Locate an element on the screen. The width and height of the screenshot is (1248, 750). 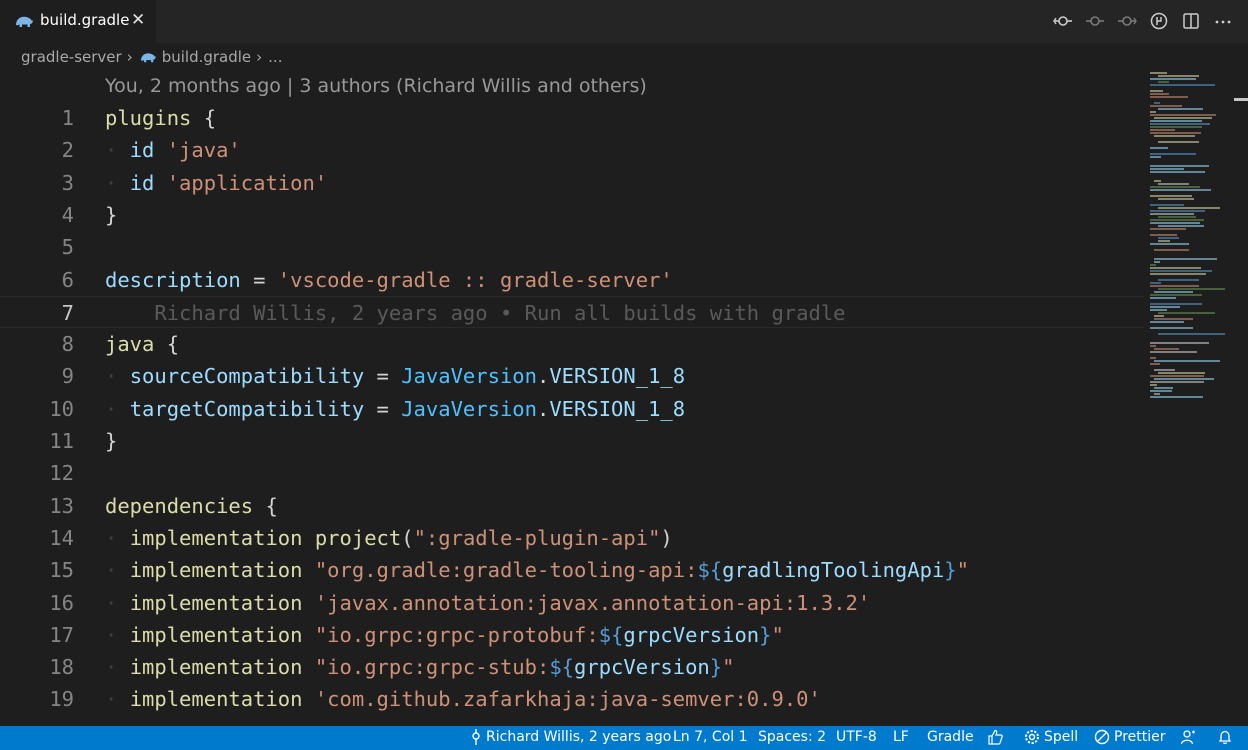
status-language: Gradle is located at coordinates (950, 737).